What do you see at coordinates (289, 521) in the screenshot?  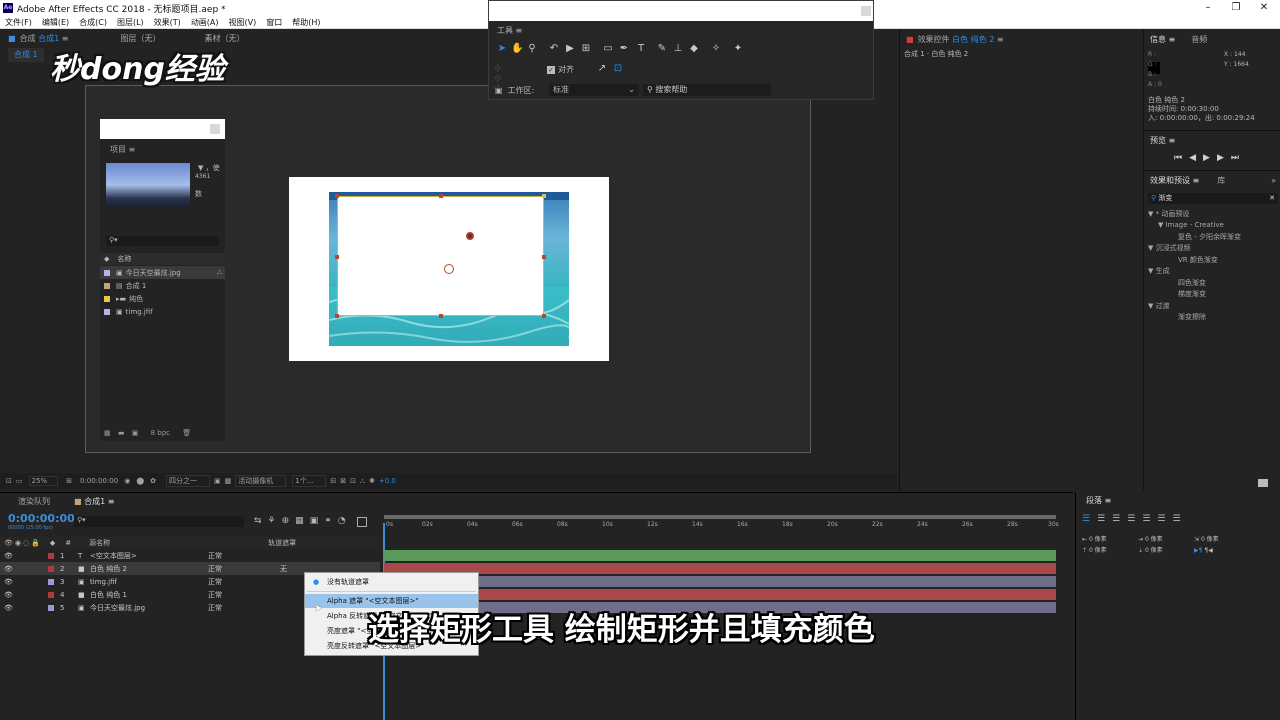 I see `shy-layers-icon: ⊕` at bounding box center [289, 521].